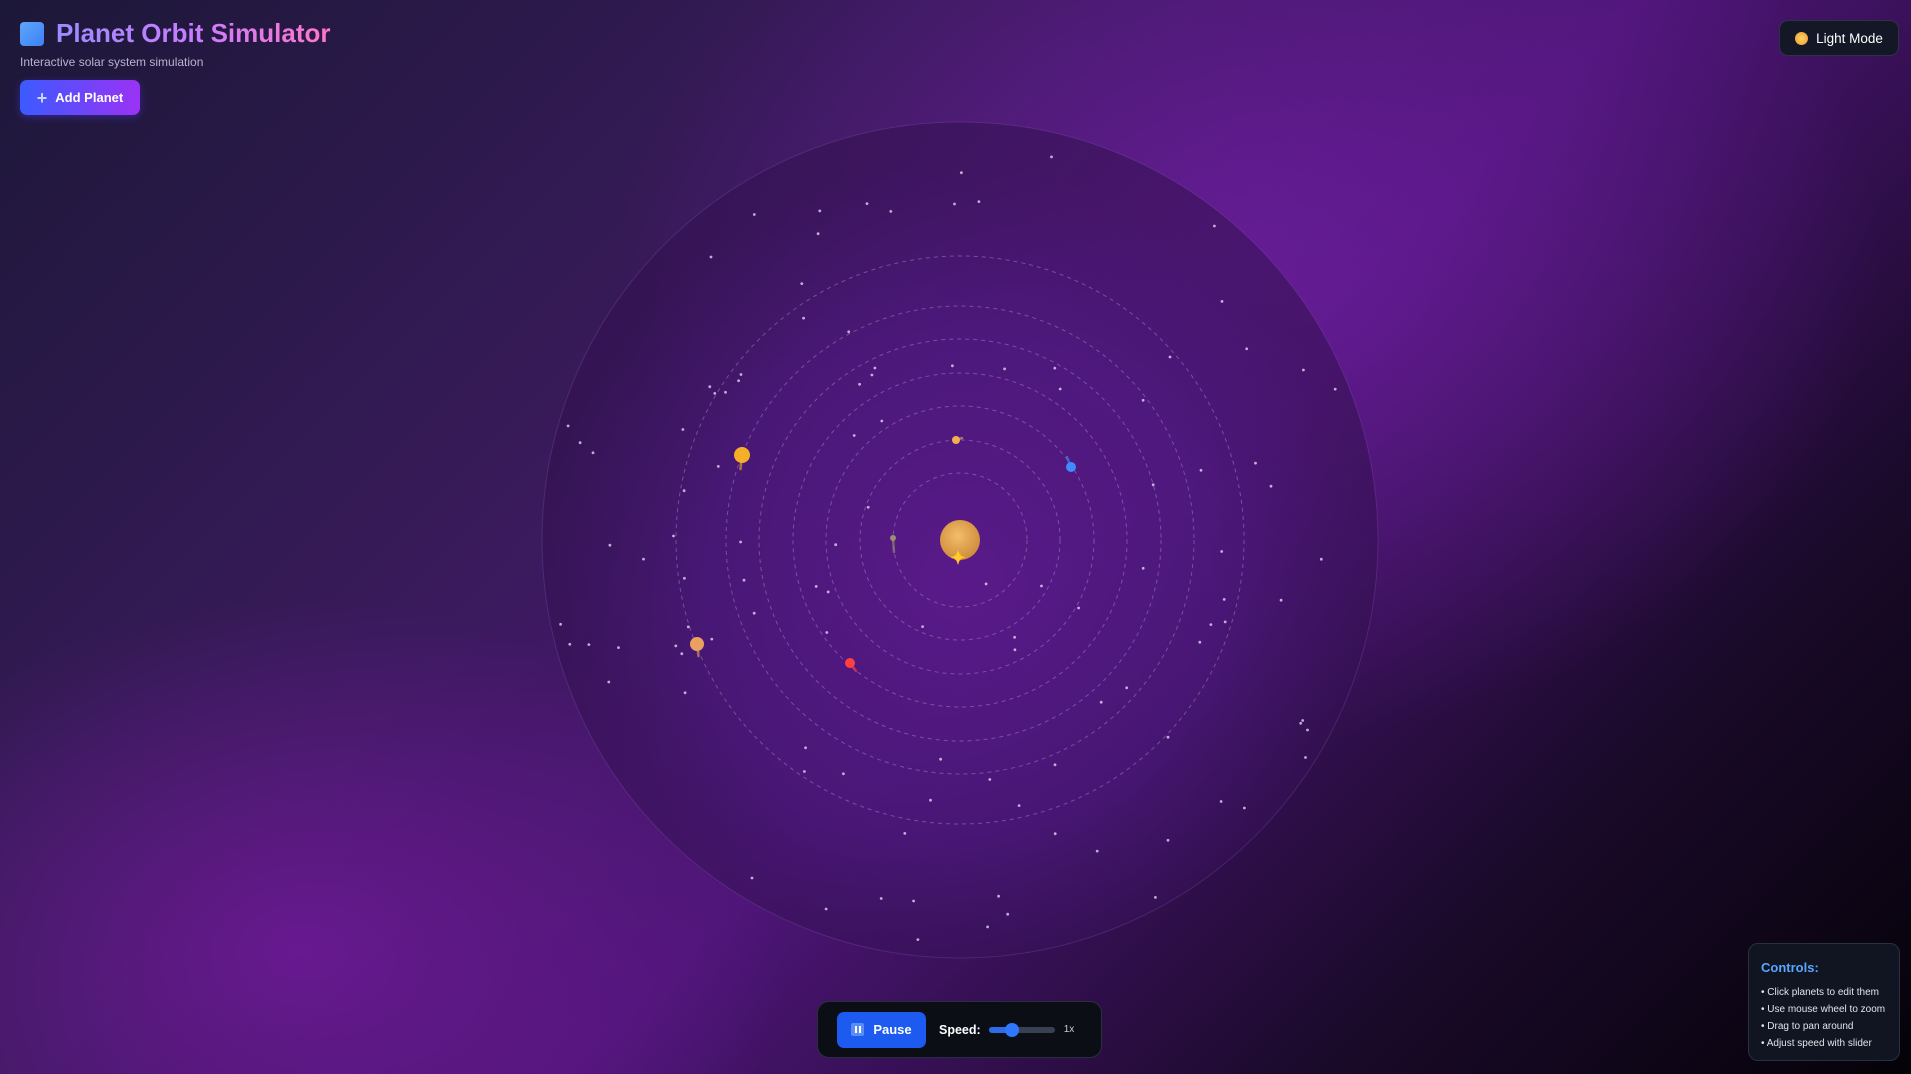  What do you see at coordinates (1011, 1029) in the screenshot?
I see `speed-slider-thumb` at bounding box center [1011, 1029].